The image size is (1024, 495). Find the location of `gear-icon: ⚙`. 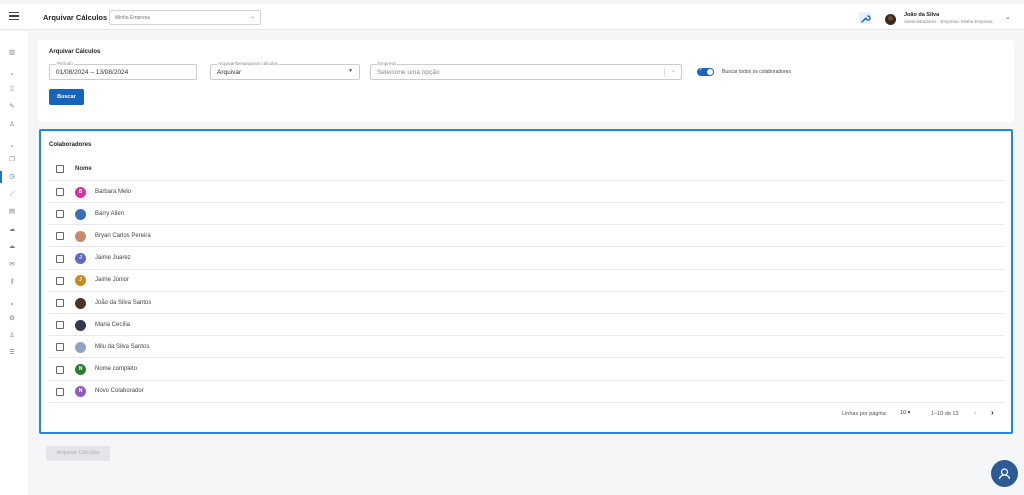

gear-icon: ⚙ is located at coordinates (12, 319).